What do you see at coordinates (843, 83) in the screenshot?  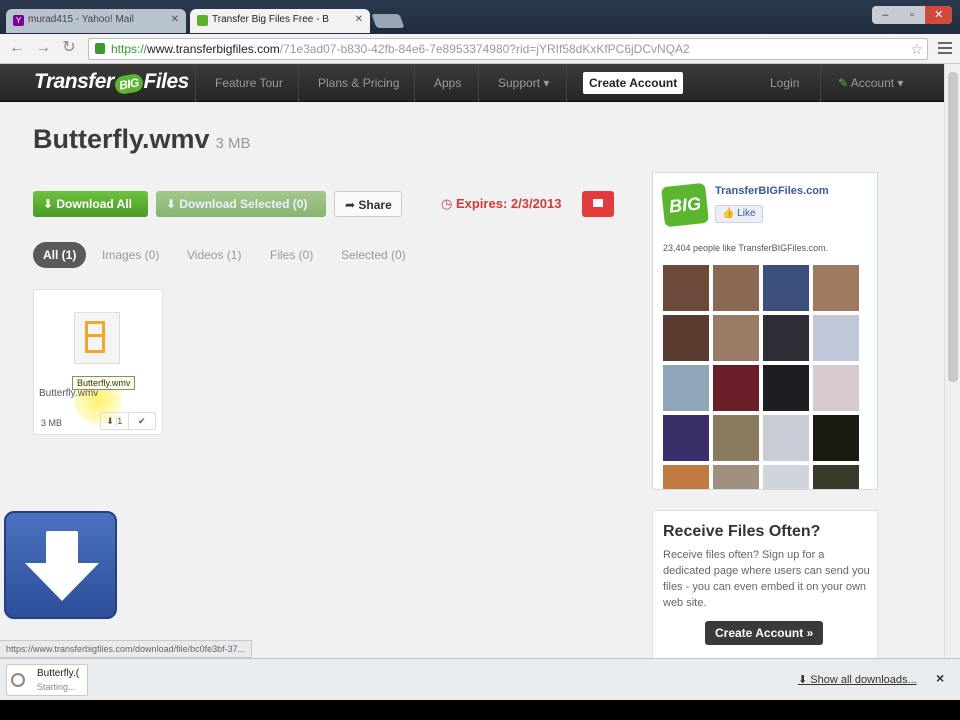 I see `account-icon: ✎` at bounding box center [843, 83].